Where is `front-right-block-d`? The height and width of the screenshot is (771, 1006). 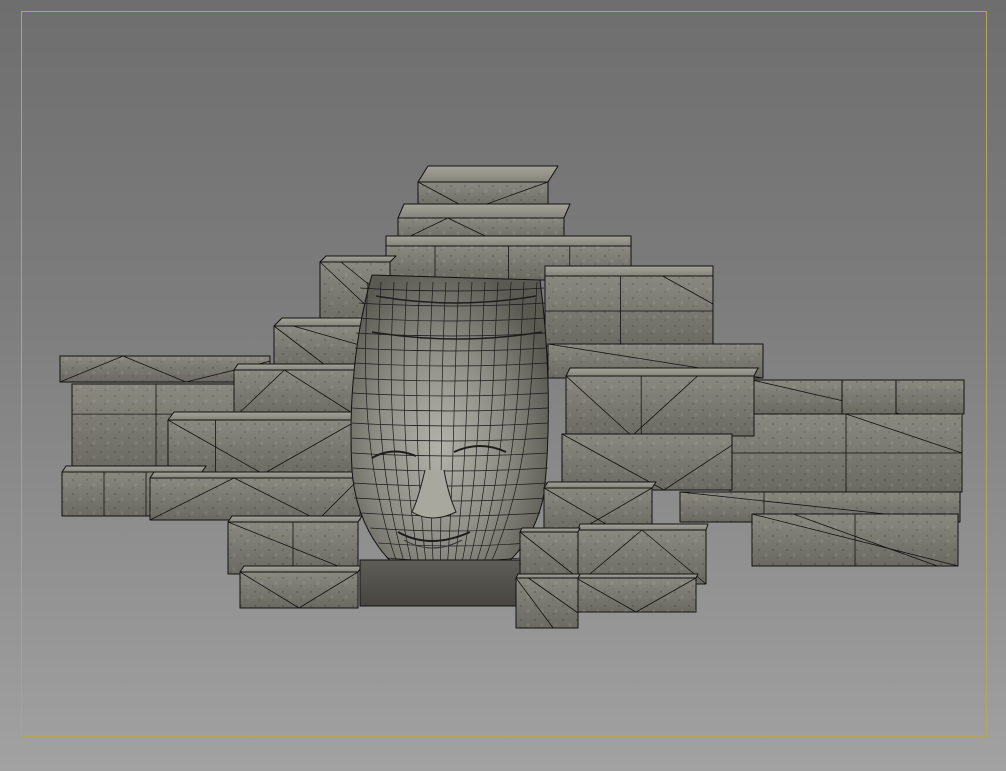
front-right-block-d is located at coordinates (637, 593).